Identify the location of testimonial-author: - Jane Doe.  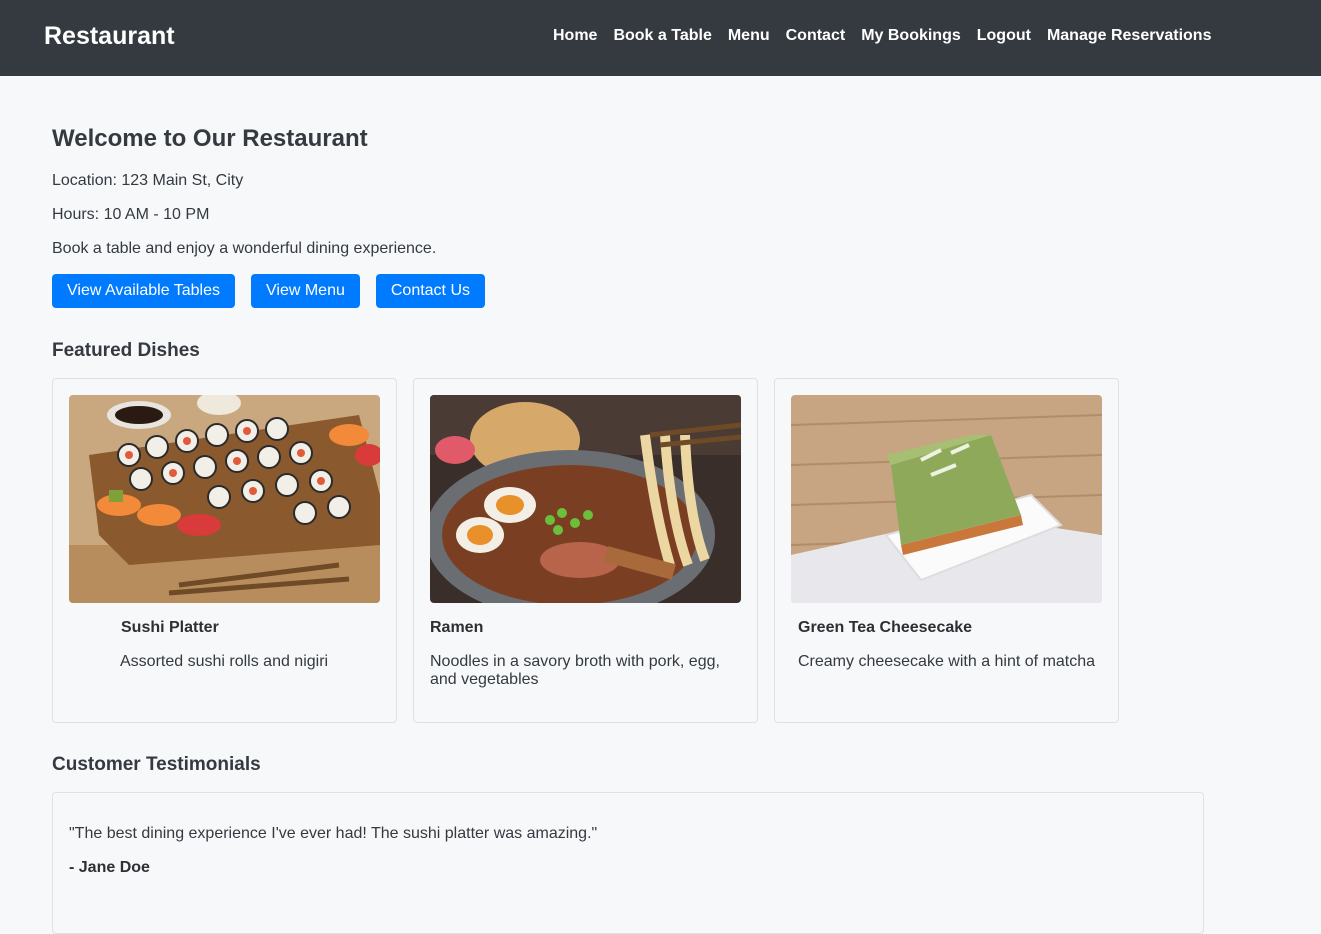
(109, 867).